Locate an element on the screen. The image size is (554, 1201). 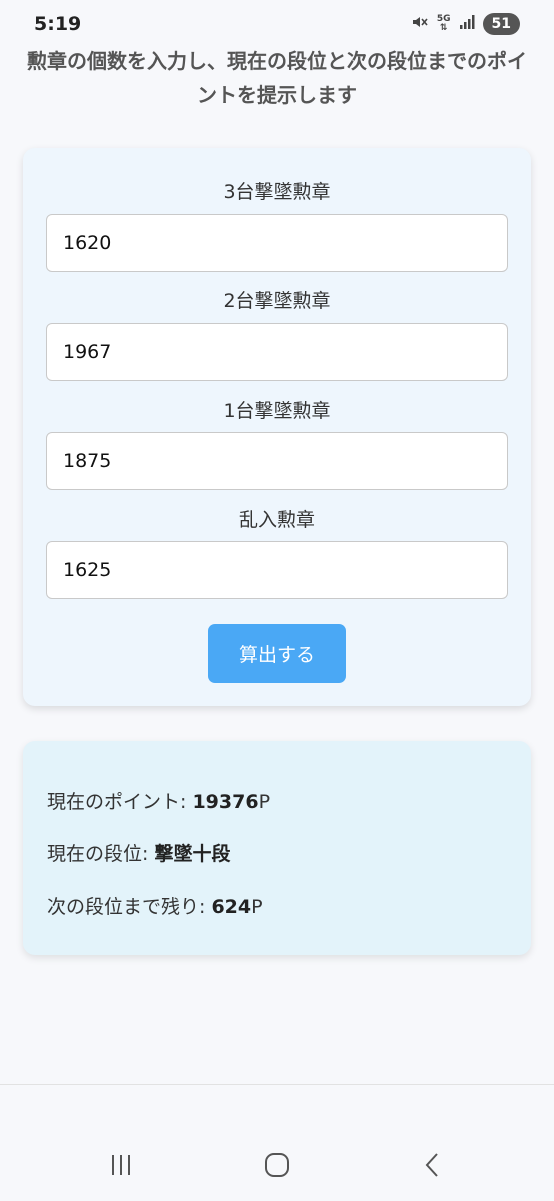
status-icons: 5G ⇅ 51 is located at coordinates (465, 24).